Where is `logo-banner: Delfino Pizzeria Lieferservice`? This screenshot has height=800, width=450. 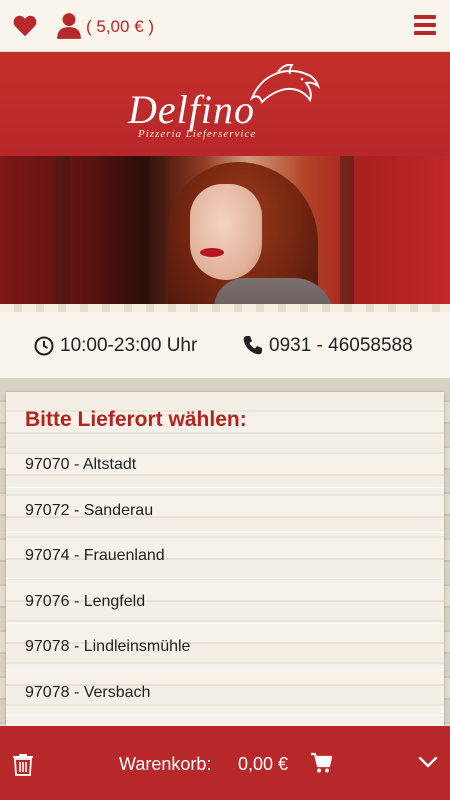
logo-banner: Delfino Pizzeria Lieferservice is located at coordinates (225, 104).